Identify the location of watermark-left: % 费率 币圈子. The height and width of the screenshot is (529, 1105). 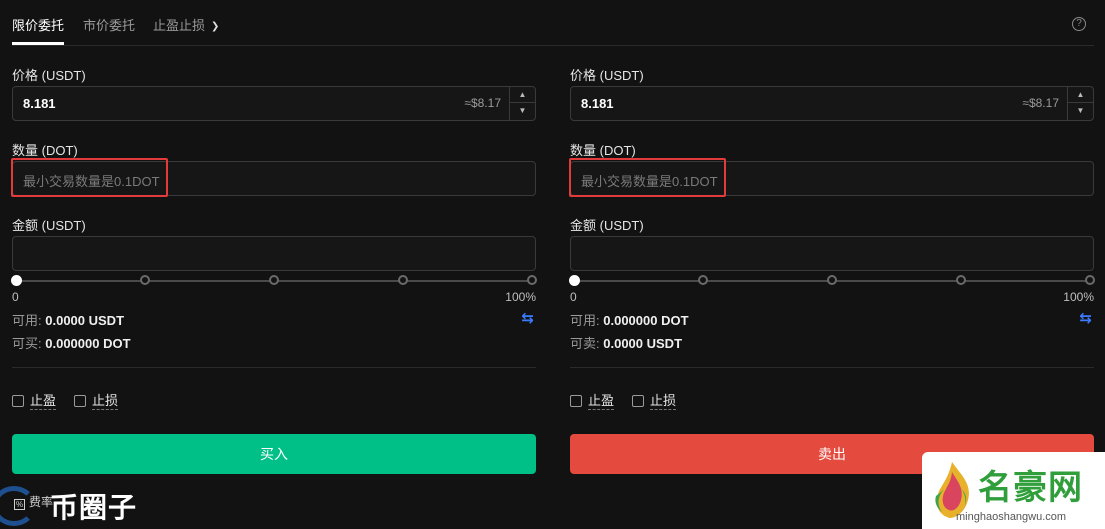
(80, 504).